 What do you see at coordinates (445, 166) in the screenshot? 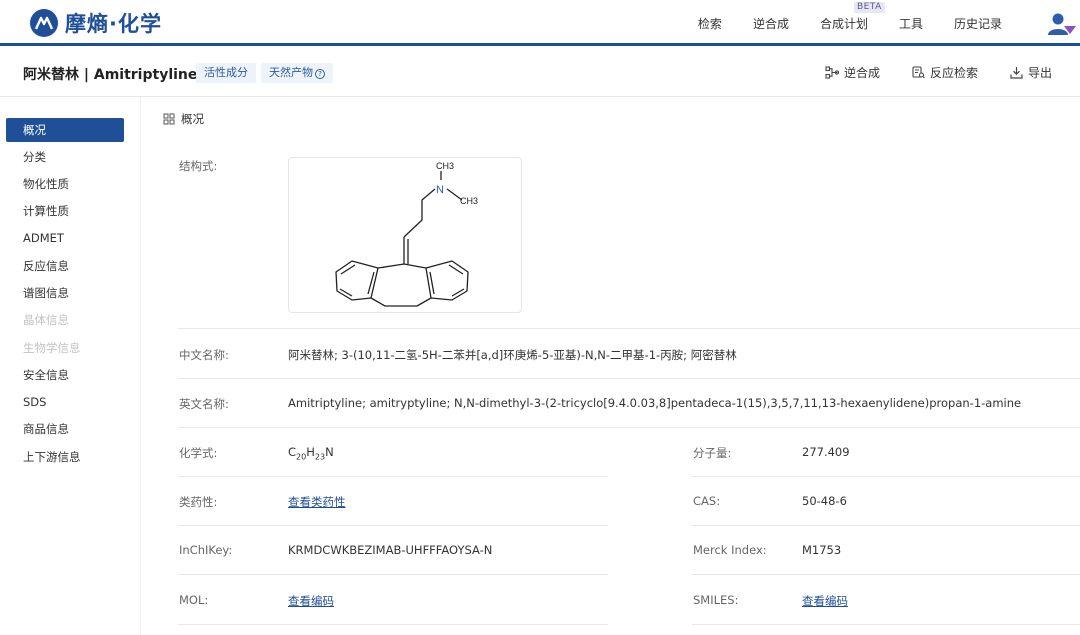
I see `atom-ch3-top: CH3` at bounding box center [445, 166].